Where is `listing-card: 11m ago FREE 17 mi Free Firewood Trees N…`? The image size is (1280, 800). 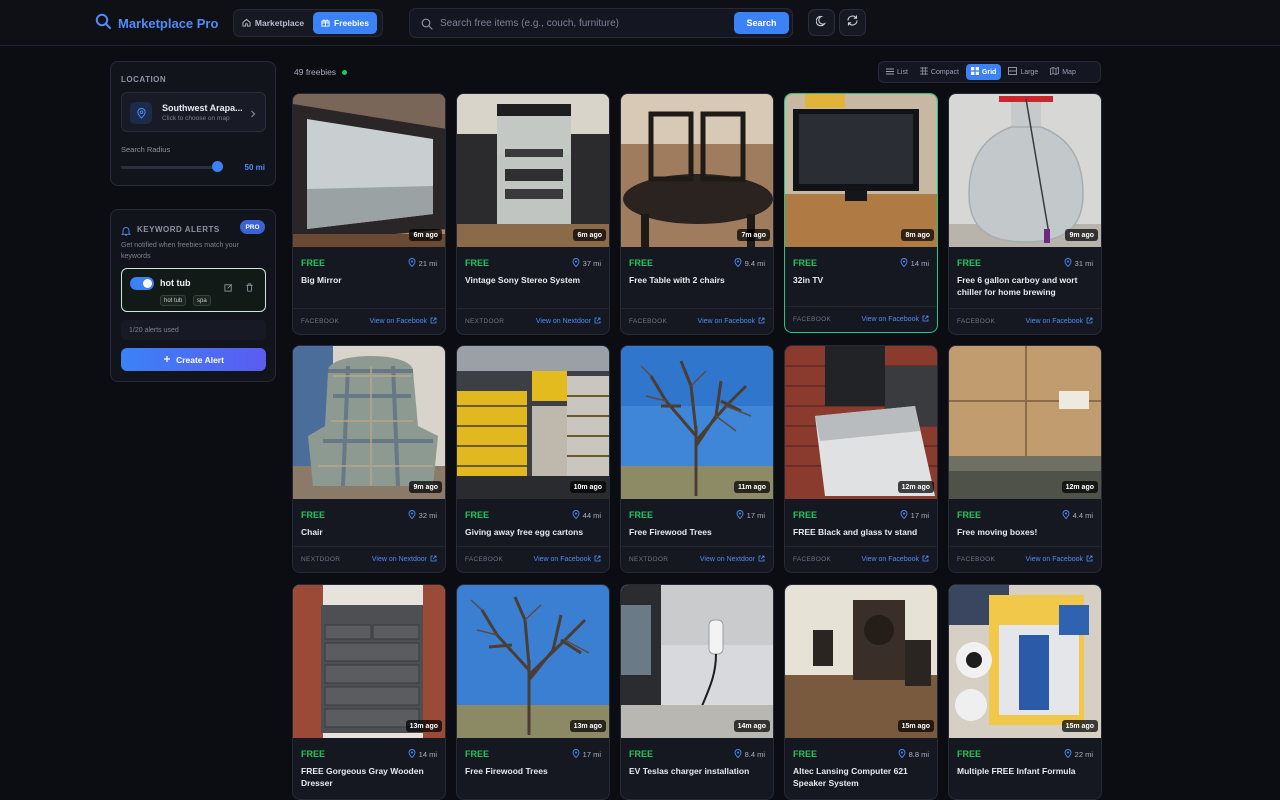 listing-card: 11m ago FREE 17 mi Free Firewood Trees N… is located at coordinates (697, 459).